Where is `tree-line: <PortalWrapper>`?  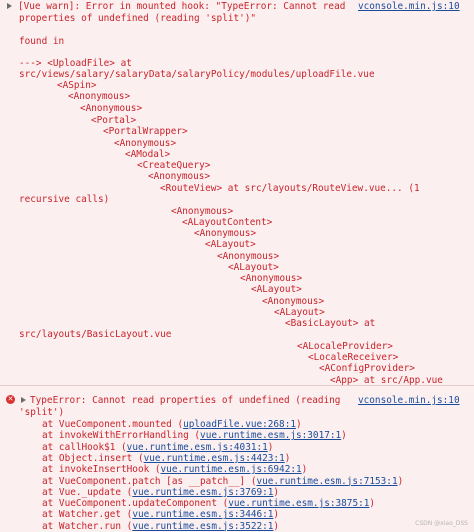
tree-line: <PortalWrapper> is located at coordinates (145, 131).